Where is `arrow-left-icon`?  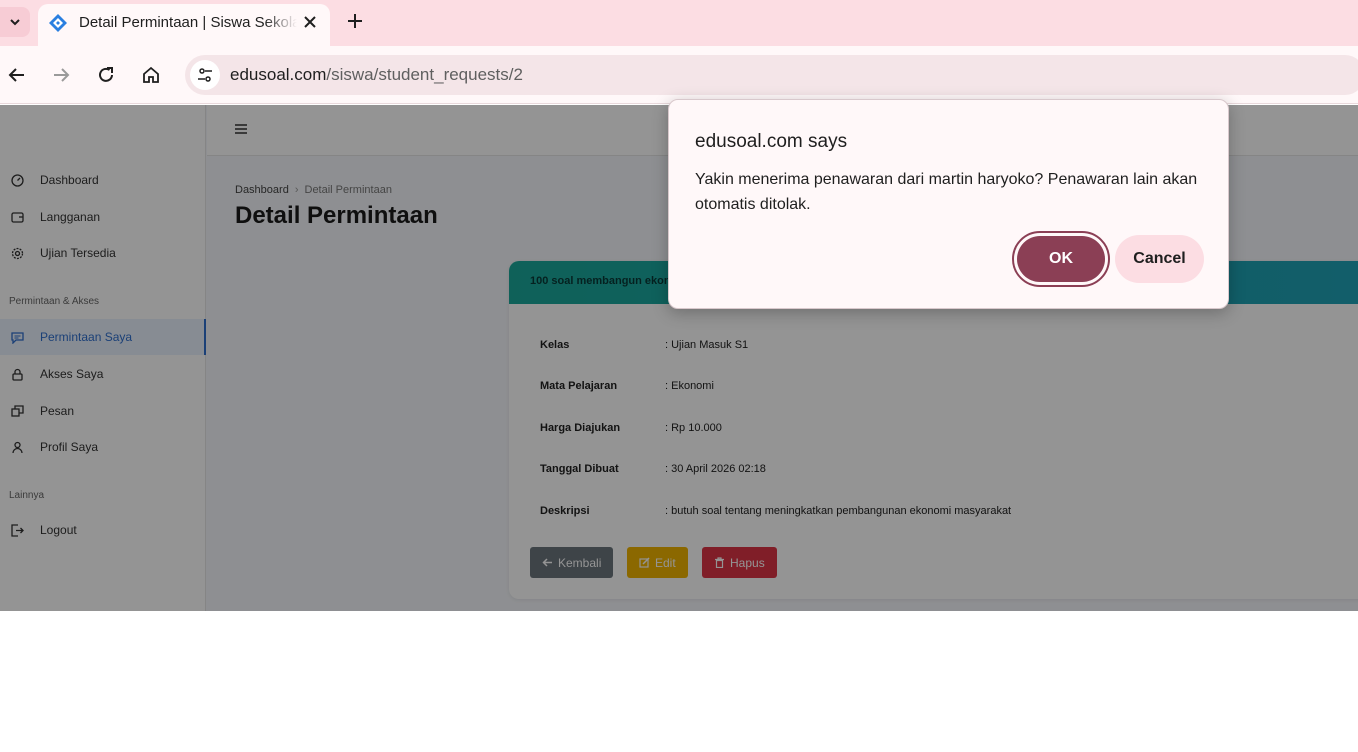
arrow-left-icon is located at coordinates (16, 75).